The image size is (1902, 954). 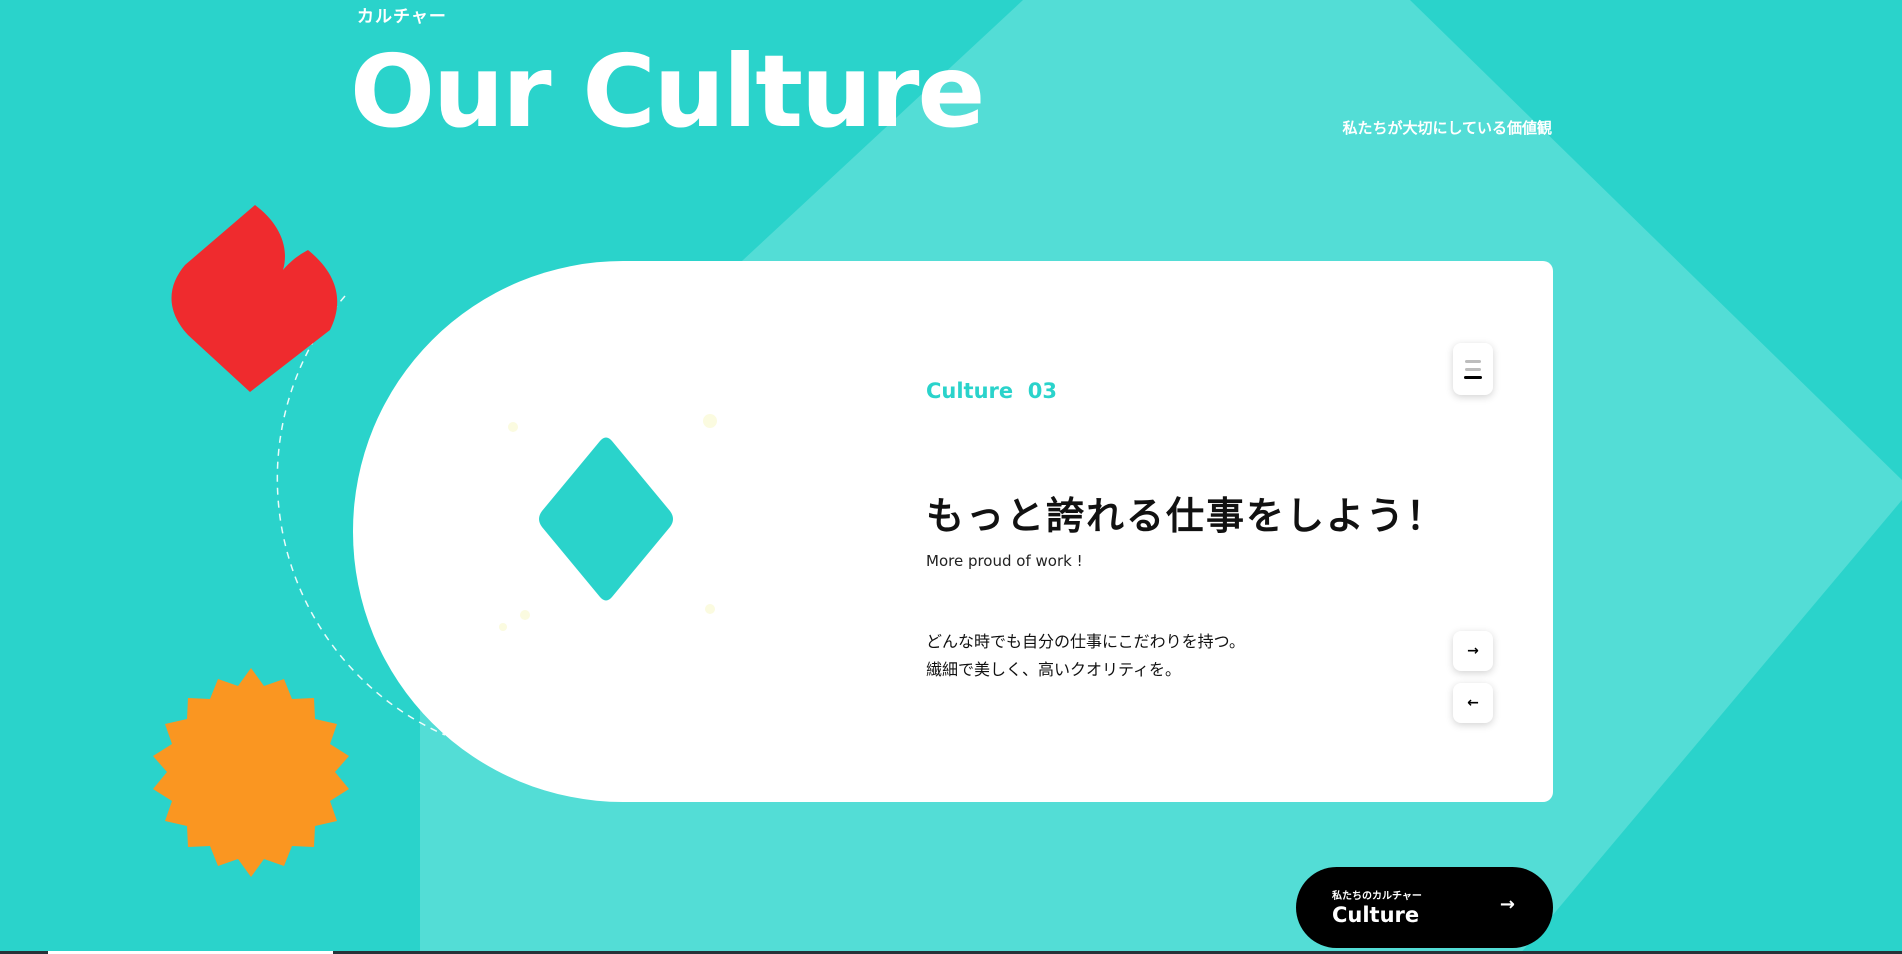 What do you see at coordinates (1473, 369) in the screenshot?
I see `hamburger-menu-icon` at bounding box center [1473, 369].